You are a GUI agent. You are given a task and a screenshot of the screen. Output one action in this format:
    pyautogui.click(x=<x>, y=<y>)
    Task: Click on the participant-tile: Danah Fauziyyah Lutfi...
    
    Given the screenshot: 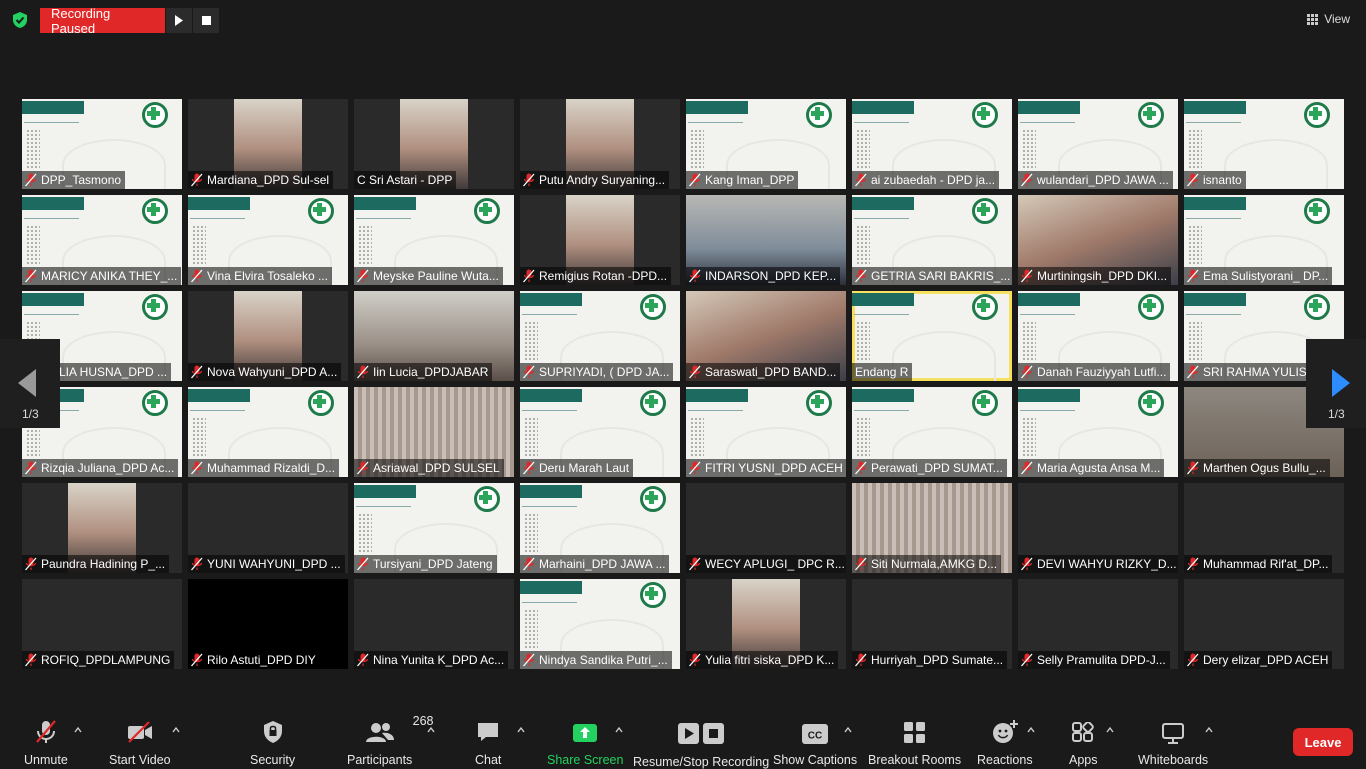 What is the action you would take?
    pyautogui.click(x=1098, y=336)
    